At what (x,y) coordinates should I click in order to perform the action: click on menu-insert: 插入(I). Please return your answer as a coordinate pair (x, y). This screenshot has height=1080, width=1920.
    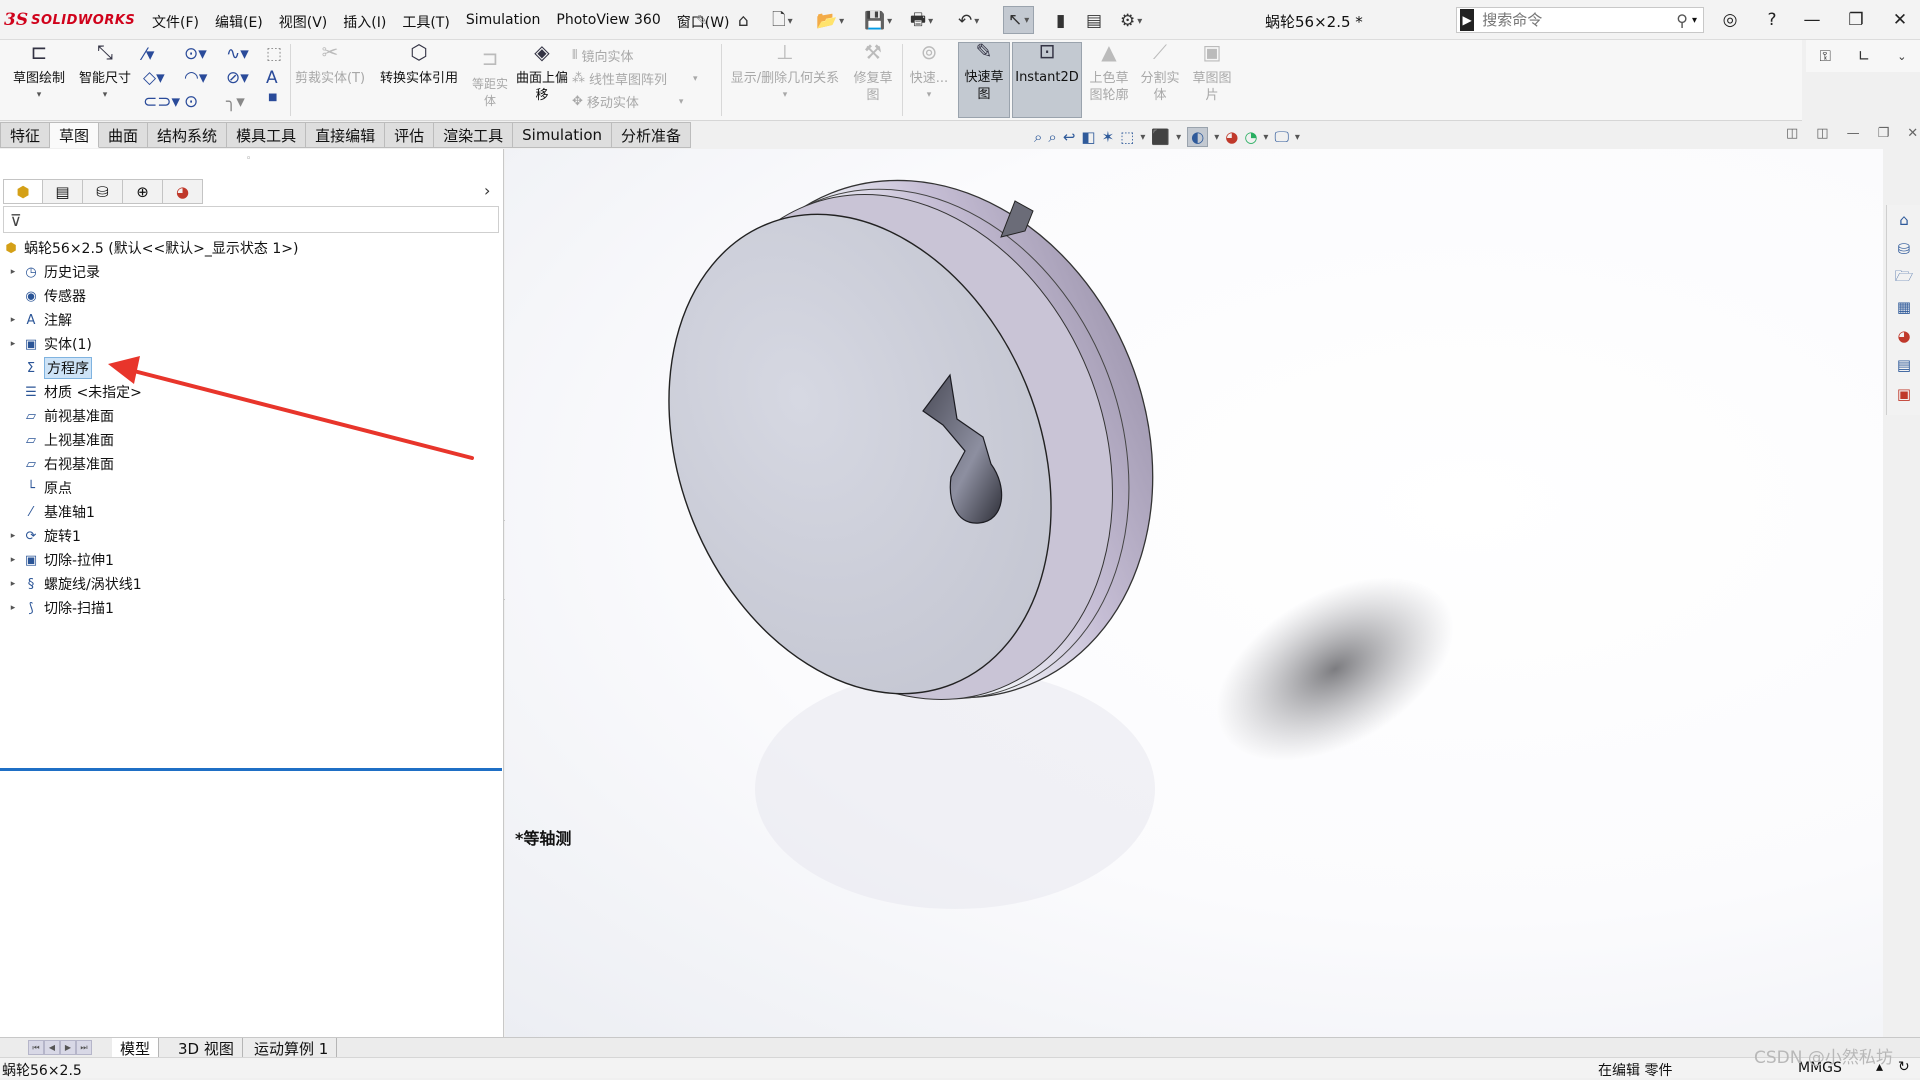
    Looking at the image, I should click on (364, 22).